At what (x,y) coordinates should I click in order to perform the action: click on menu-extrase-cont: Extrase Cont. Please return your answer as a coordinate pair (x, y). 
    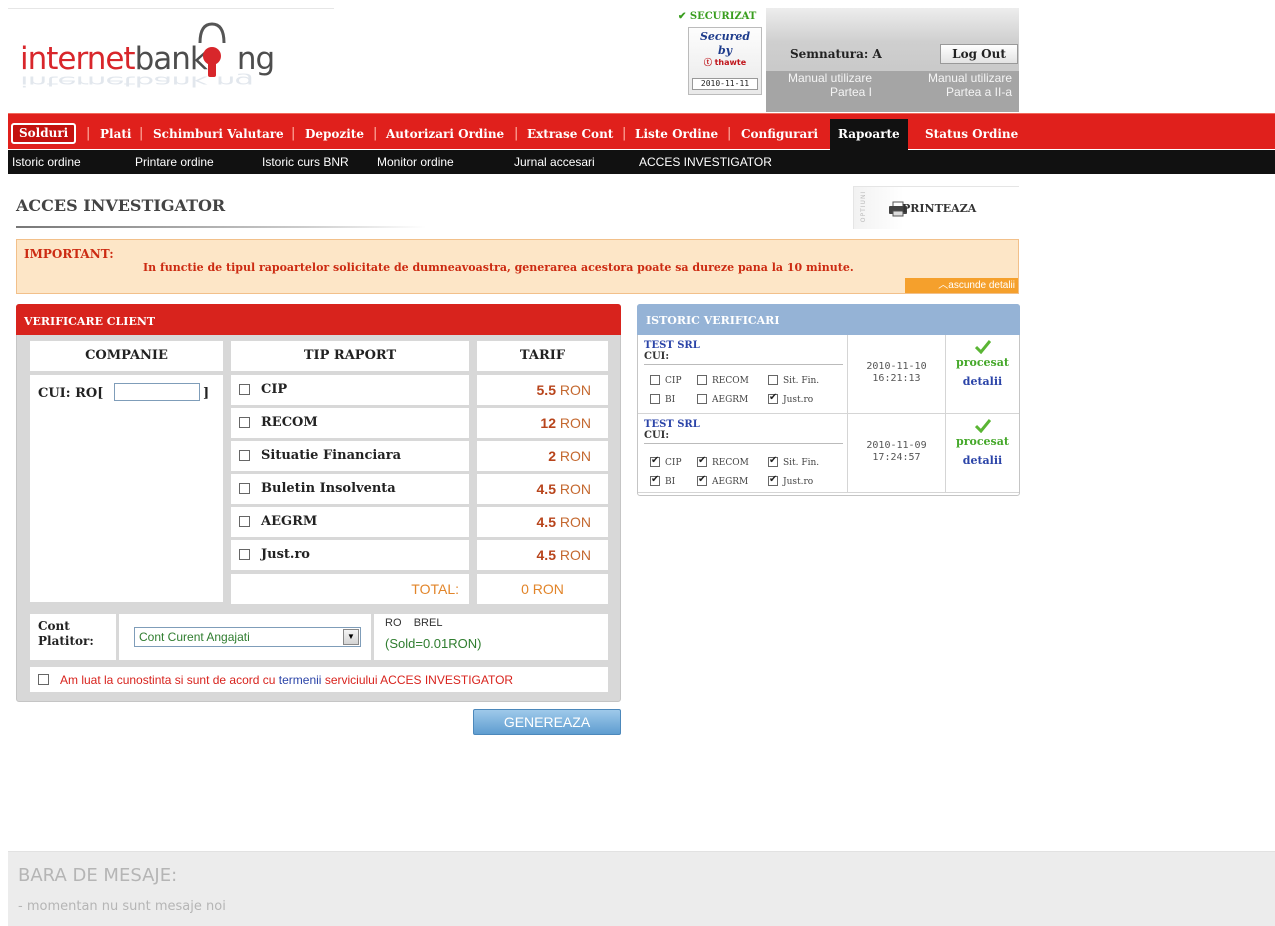
    Looking at the image, I should click on (570, 134).